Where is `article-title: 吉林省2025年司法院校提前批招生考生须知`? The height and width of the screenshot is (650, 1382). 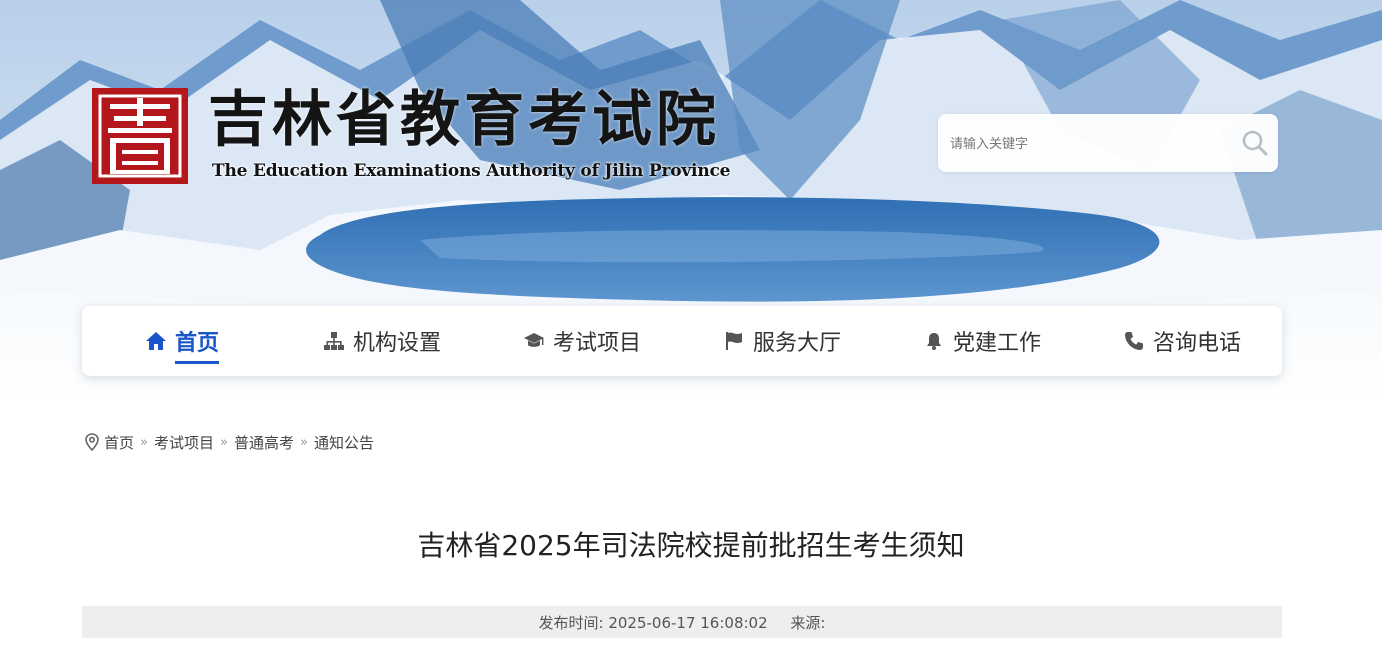
article-title: 吉林省2025年司法院校提前批招生考生须知 is located at coordinates (691, 545).